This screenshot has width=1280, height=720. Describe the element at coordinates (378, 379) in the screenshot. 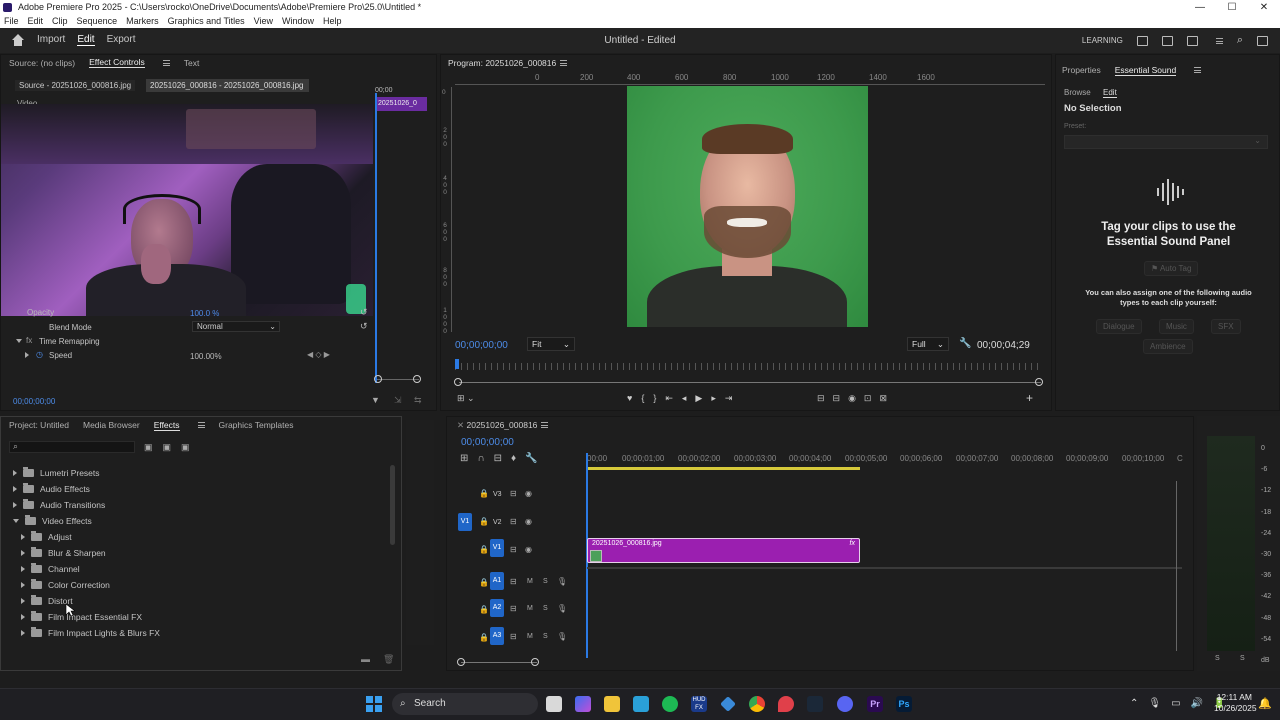

I see `zoom-handle-left` at that location.